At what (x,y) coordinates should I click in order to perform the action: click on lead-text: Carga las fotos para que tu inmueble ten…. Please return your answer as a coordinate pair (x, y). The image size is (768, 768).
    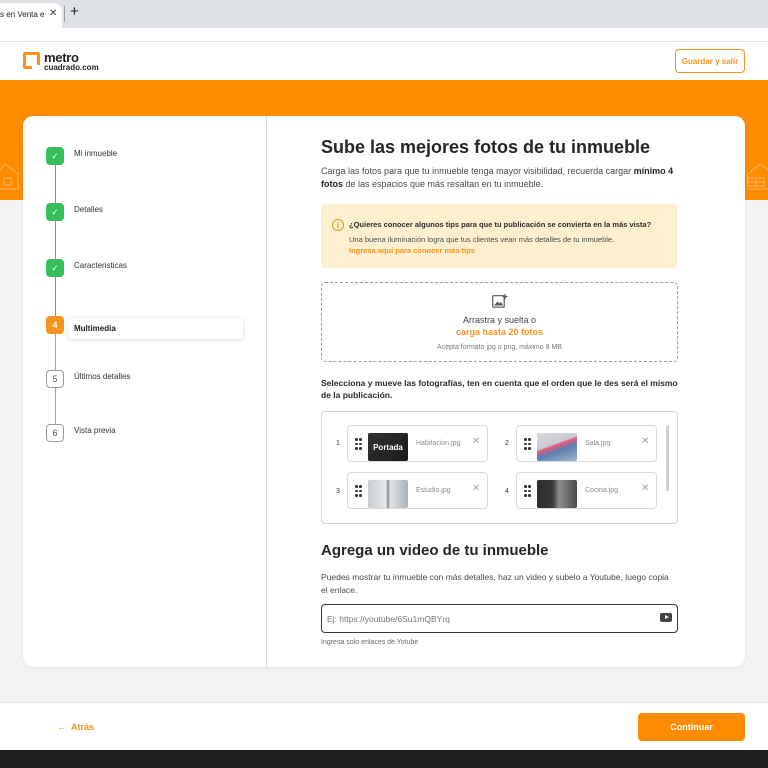
    Looking at the image, I should click on (477, 171).